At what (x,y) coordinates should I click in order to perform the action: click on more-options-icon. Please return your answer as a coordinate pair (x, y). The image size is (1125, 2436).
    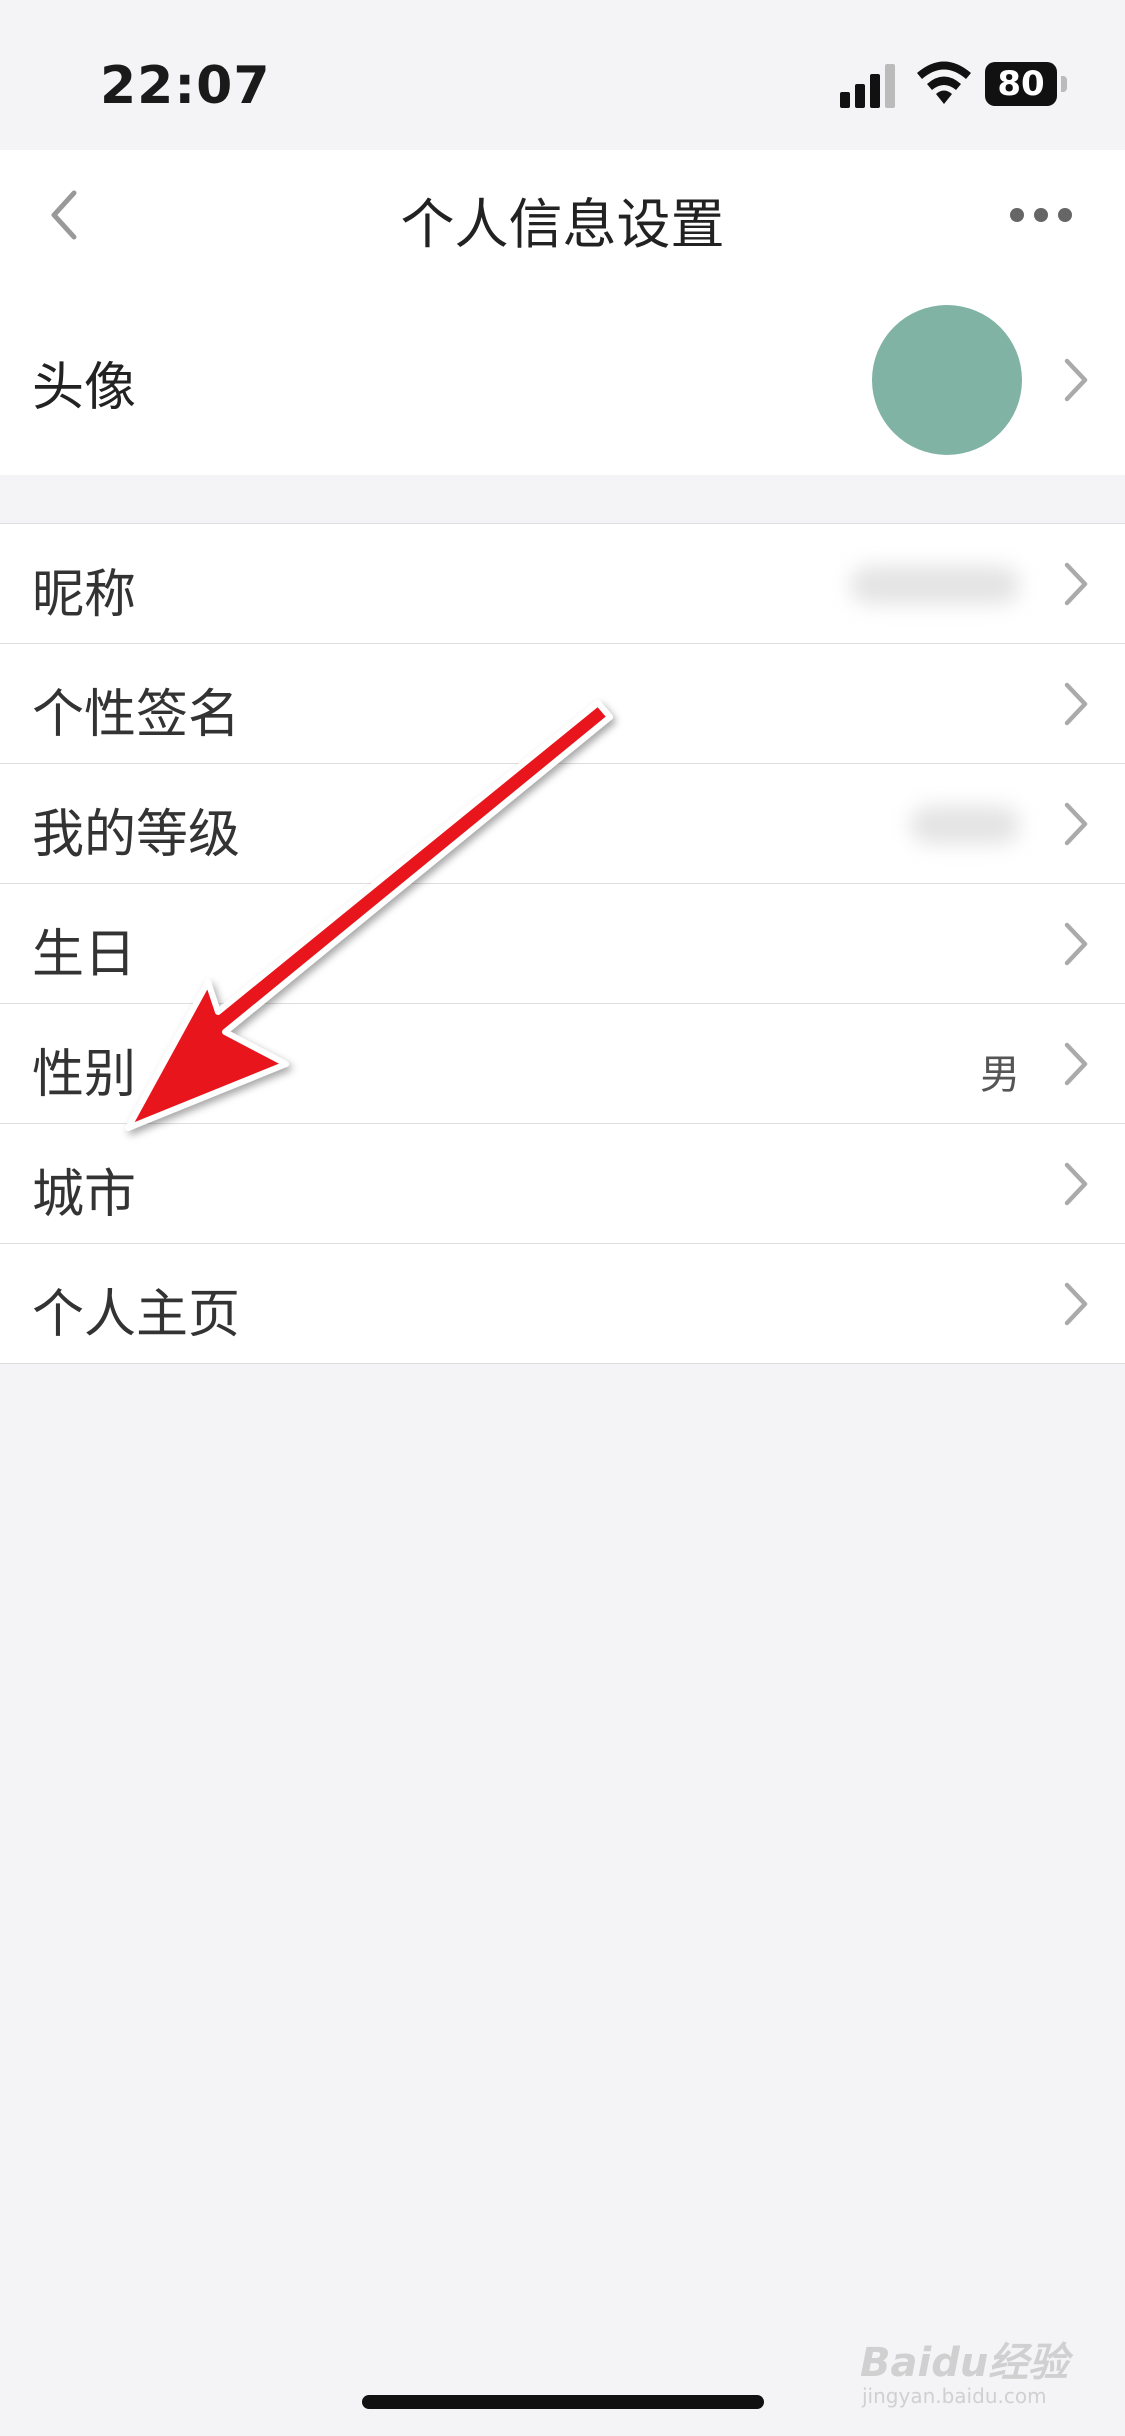
    Looking at the image, I should click on (1045, 215).